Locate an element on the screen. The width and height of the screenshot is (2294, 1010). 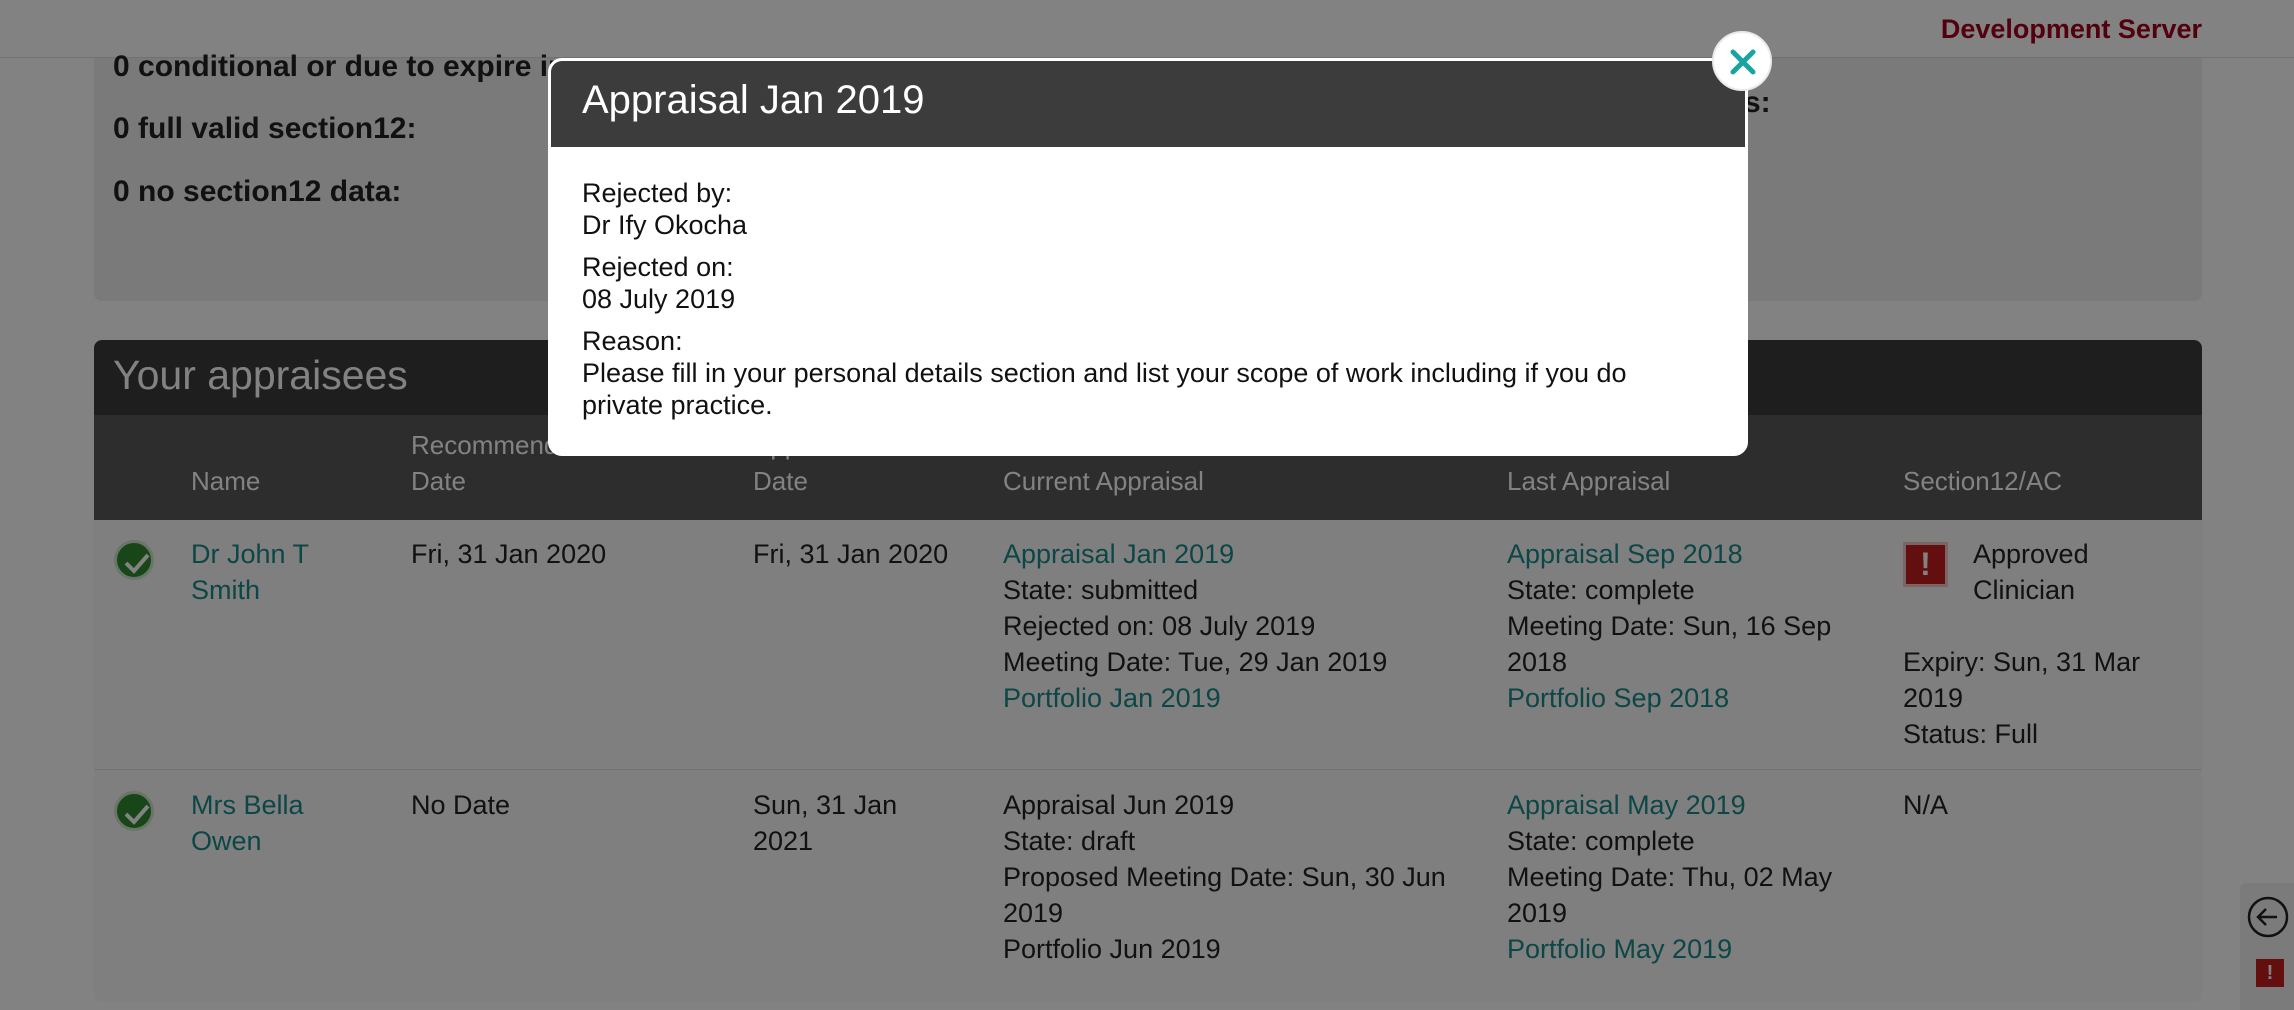
modal-title: Appraisal Jan 2019 is located at coordinates (1148, 104).